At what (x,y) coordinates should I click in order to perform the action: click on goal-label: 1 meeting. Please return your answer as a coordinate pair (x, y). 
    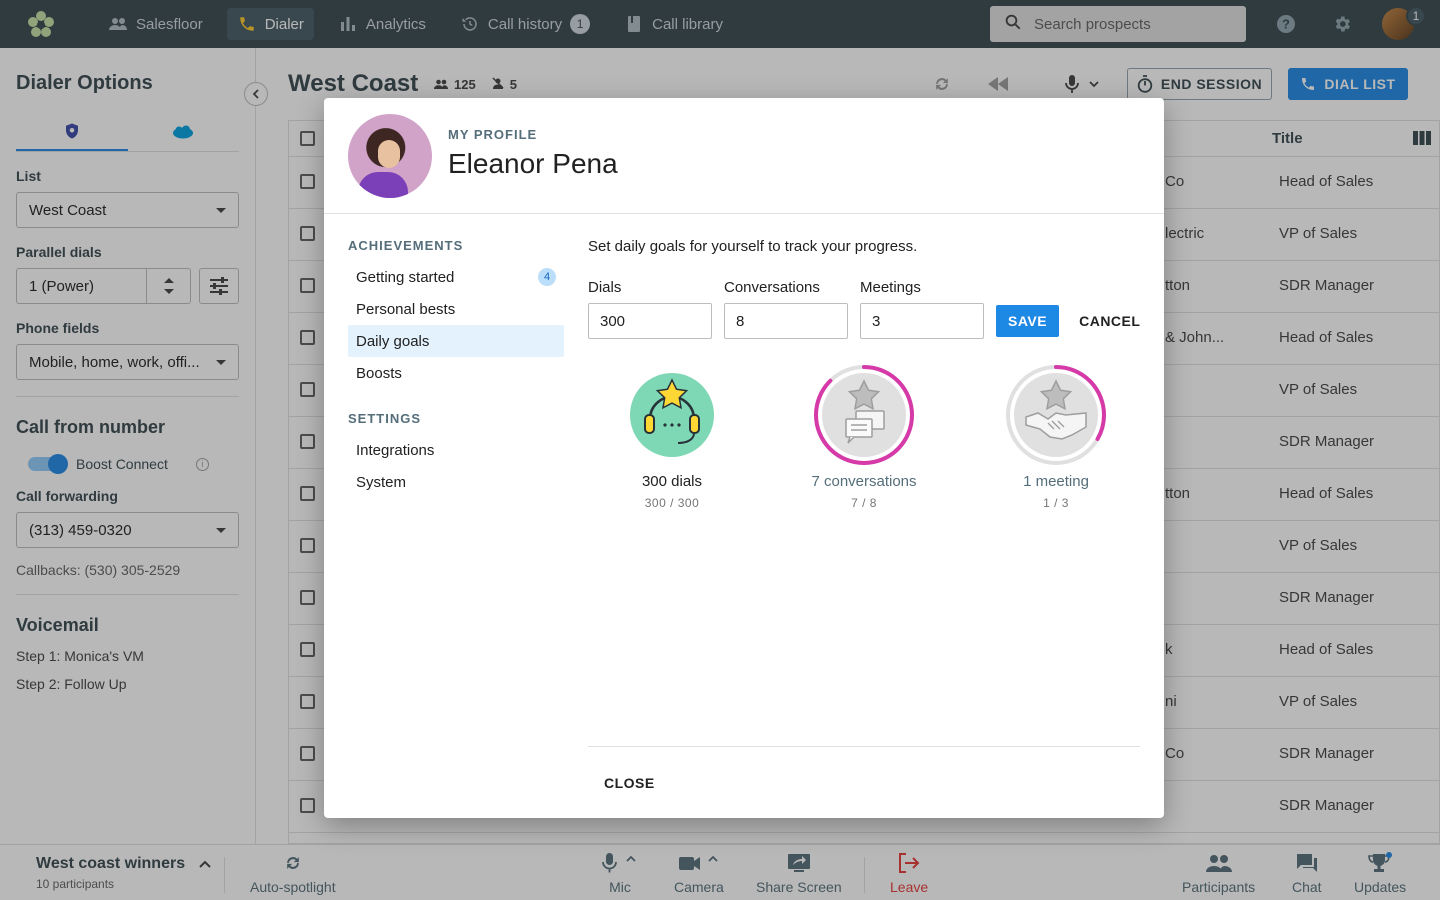
    Looking at the image, I should click on (1056, 481).